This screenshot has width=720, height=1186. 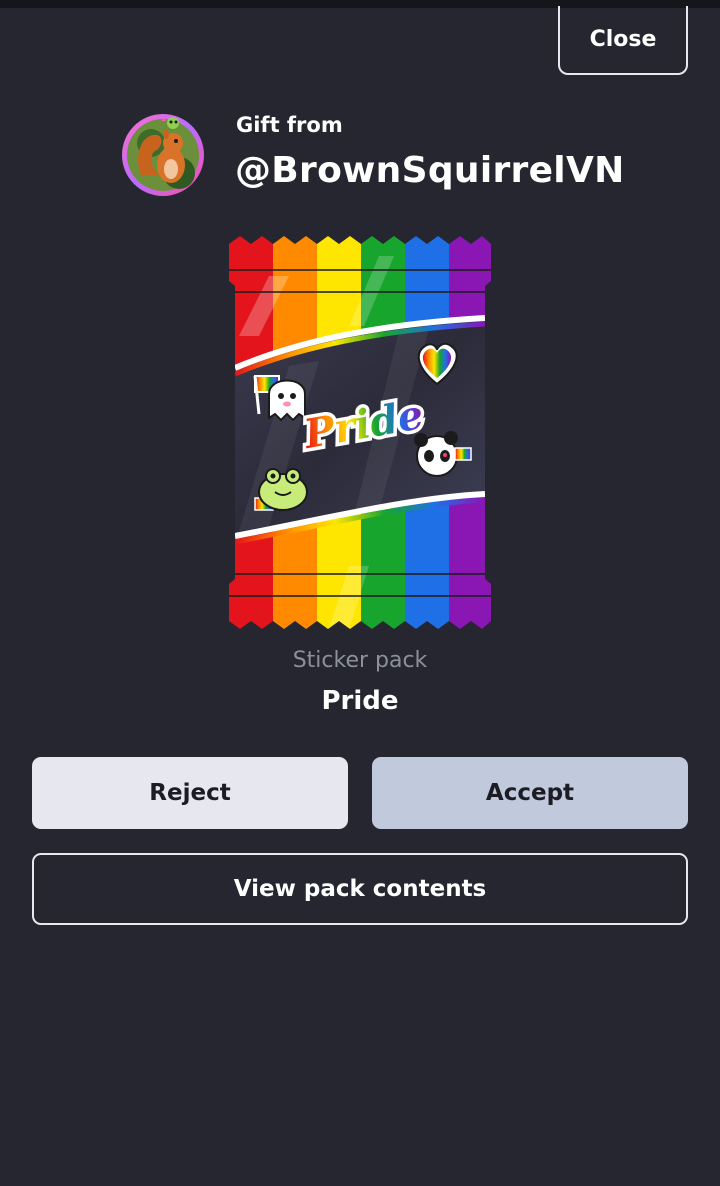 I want to click on sticker-pack-wrapper: Pride Pride, so click(x=360, y=432).